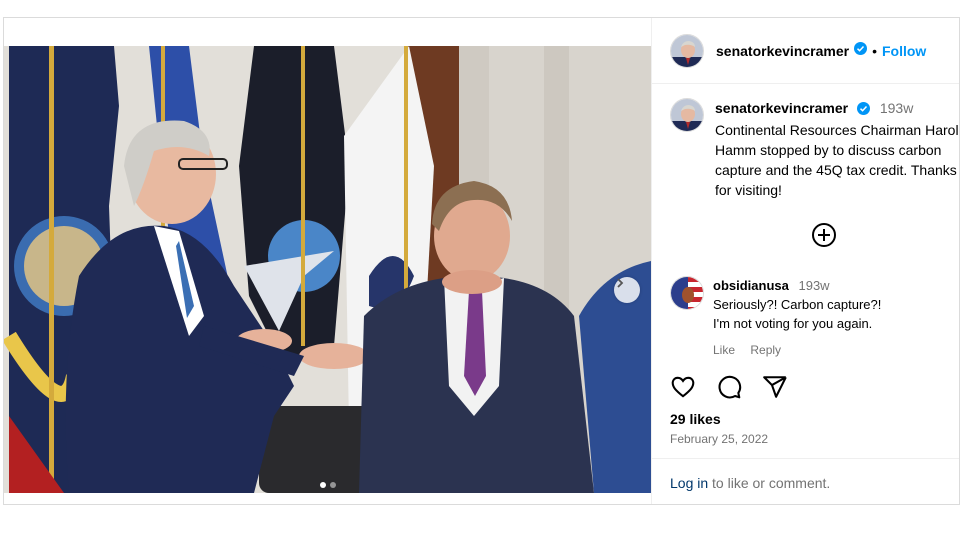  I want to click on share-icon, so click(775, 387).